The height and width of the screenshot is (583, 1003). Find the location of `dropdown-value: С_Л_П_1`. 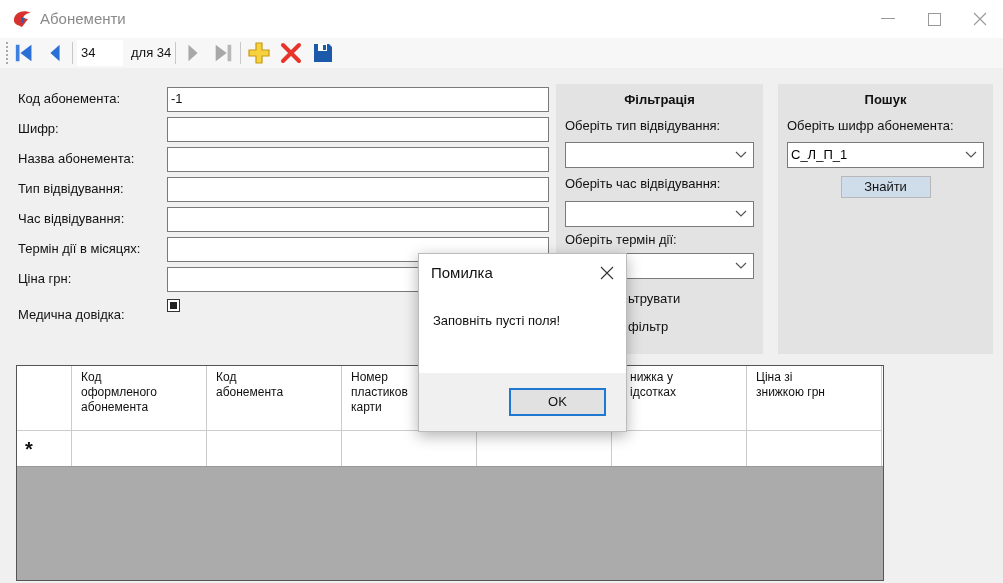

dropdown-value: С_Л_П_1 is located at coordinates (819, 155).